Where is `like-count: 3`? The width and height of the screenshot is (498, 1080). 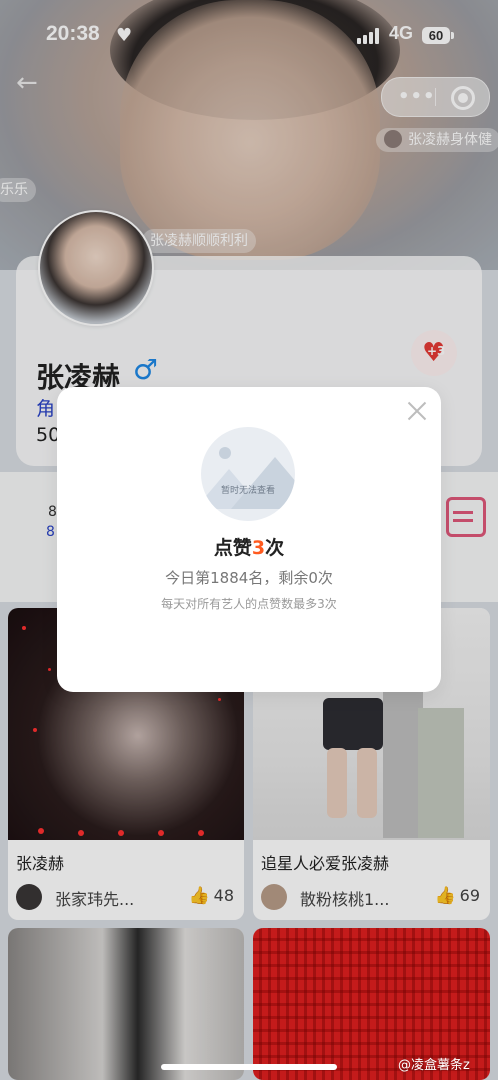
like-count: 3 is located at coordinates (258, 548).